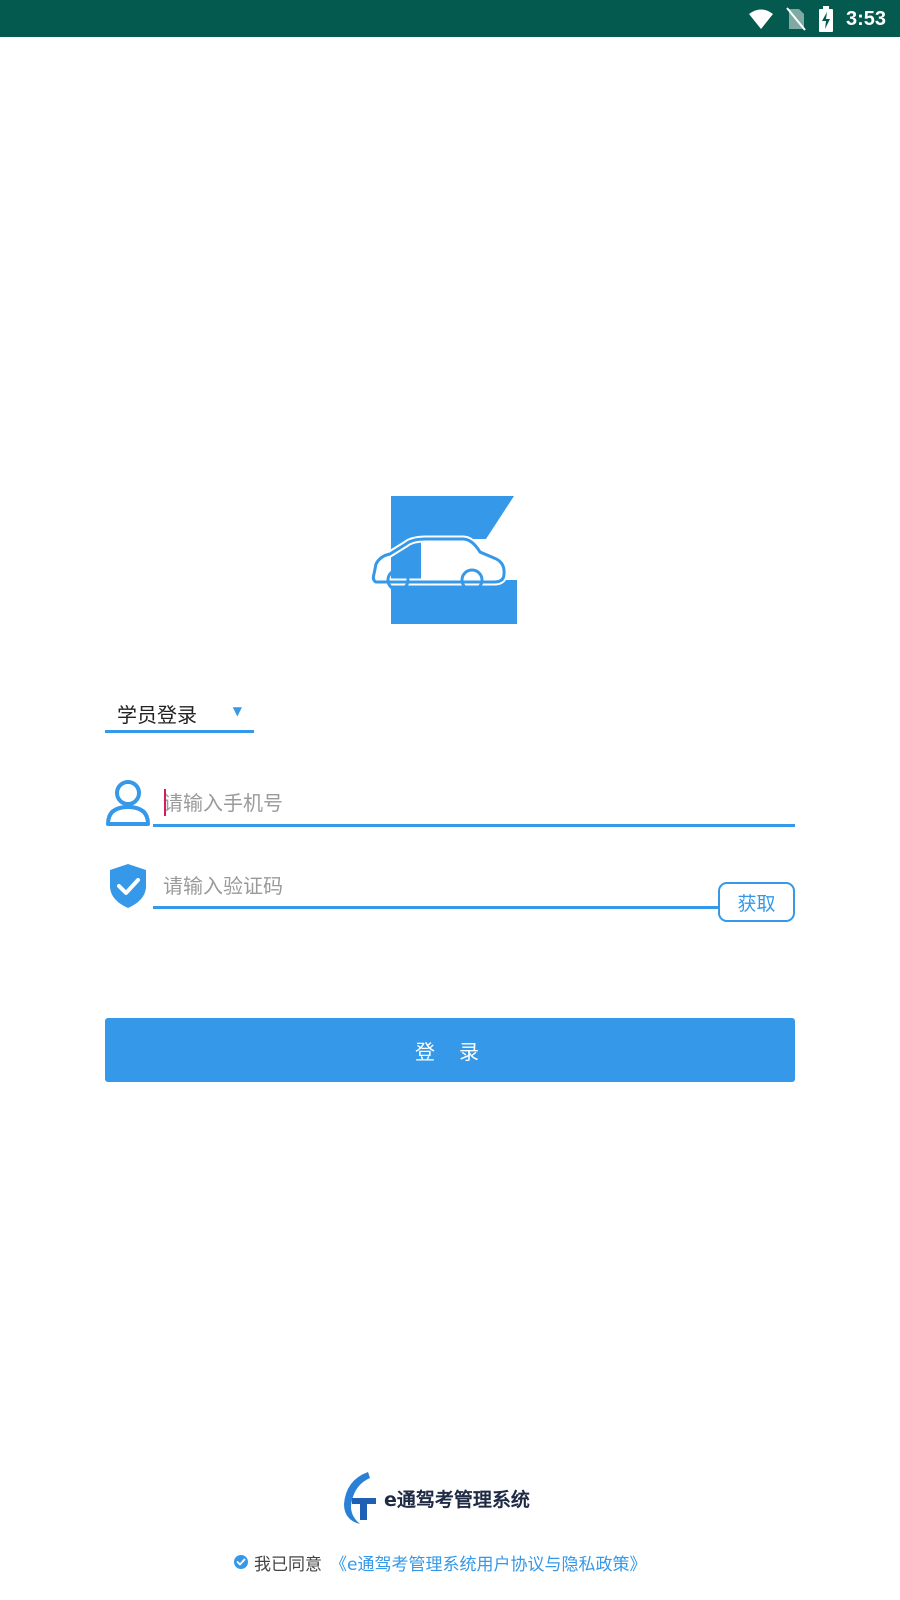 The width and height of the screenshot is (900, 1600). What do you see at coordinates (474, 907) in the screenshot?
I see `code-input-underline` at bounding box center [474, 907].